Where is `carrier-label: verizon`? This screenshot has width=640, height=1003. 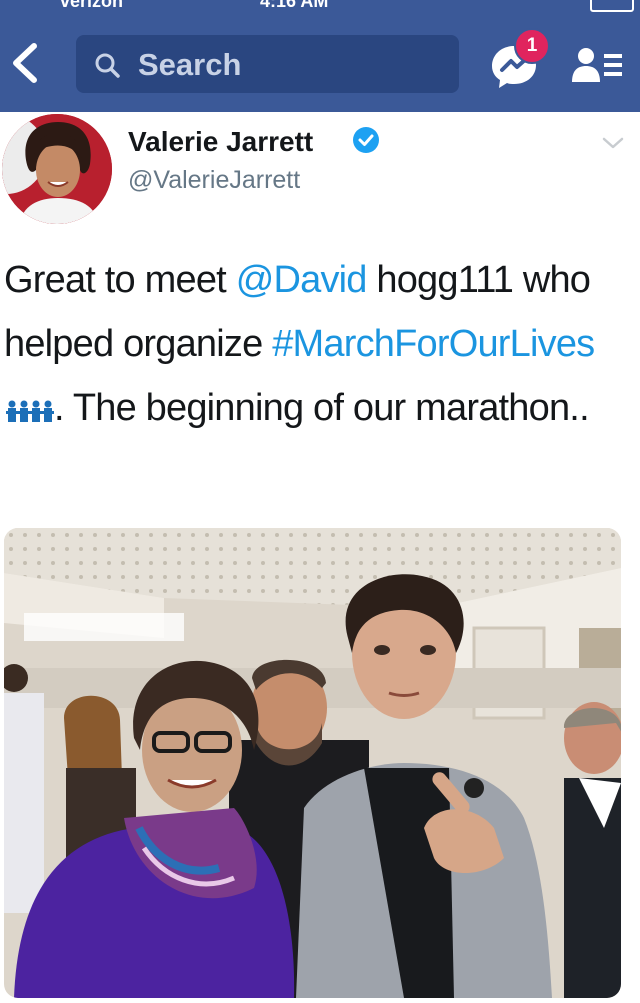
carrier-label: verizon is located at coordinates (92, 5).